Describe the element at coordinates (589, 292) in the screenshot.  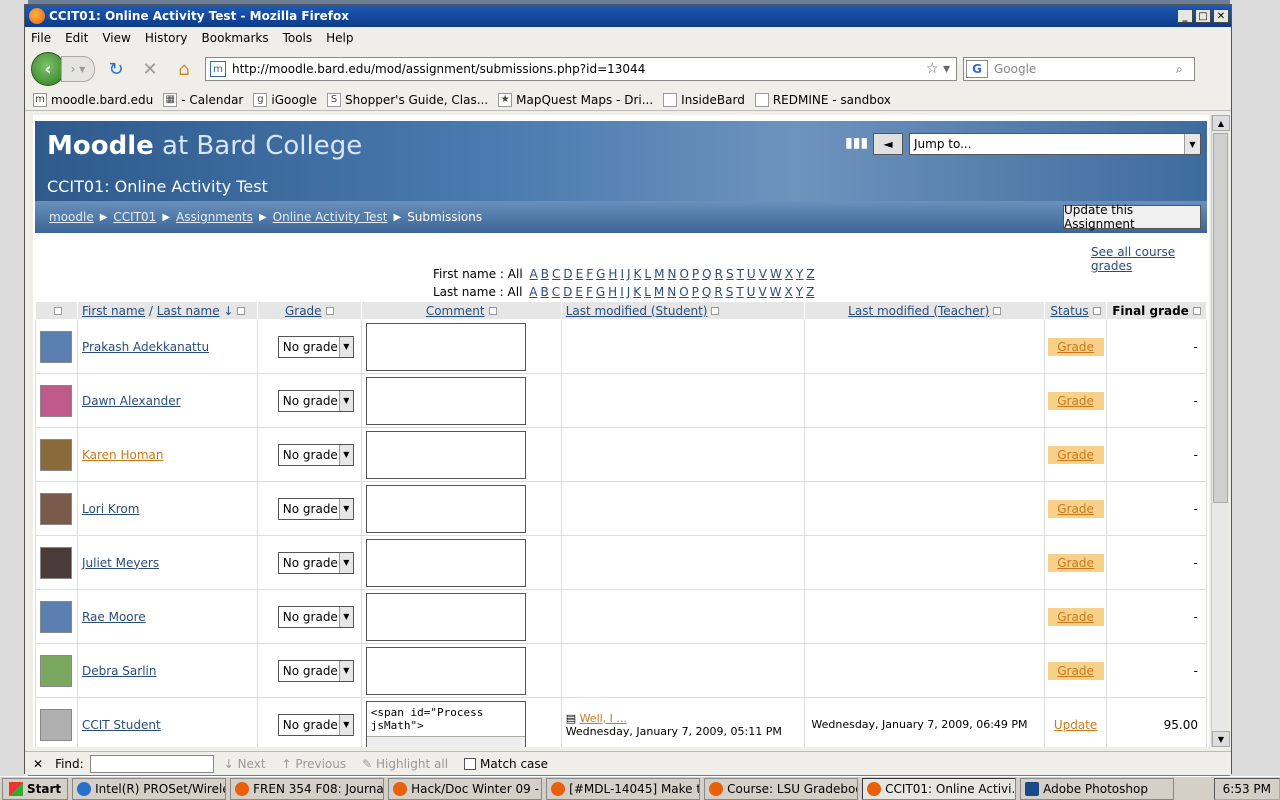
I see `letter-filter-link: F` at that location.